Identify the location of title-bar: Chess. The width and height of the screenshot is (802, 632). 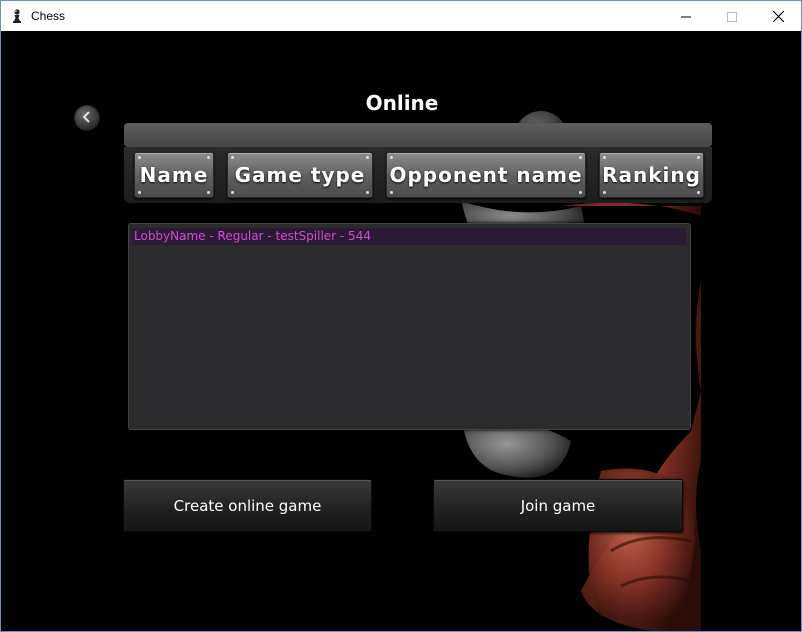
(401, 16).